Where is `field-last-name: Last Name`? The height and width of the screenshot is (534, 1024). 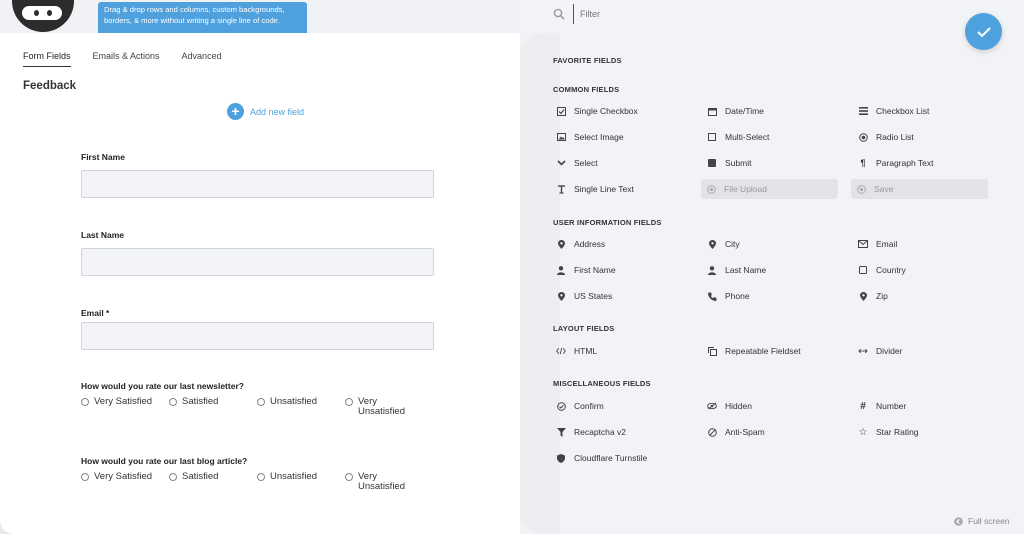
field-last-name: Last Name is located at coordinates (735, 270).